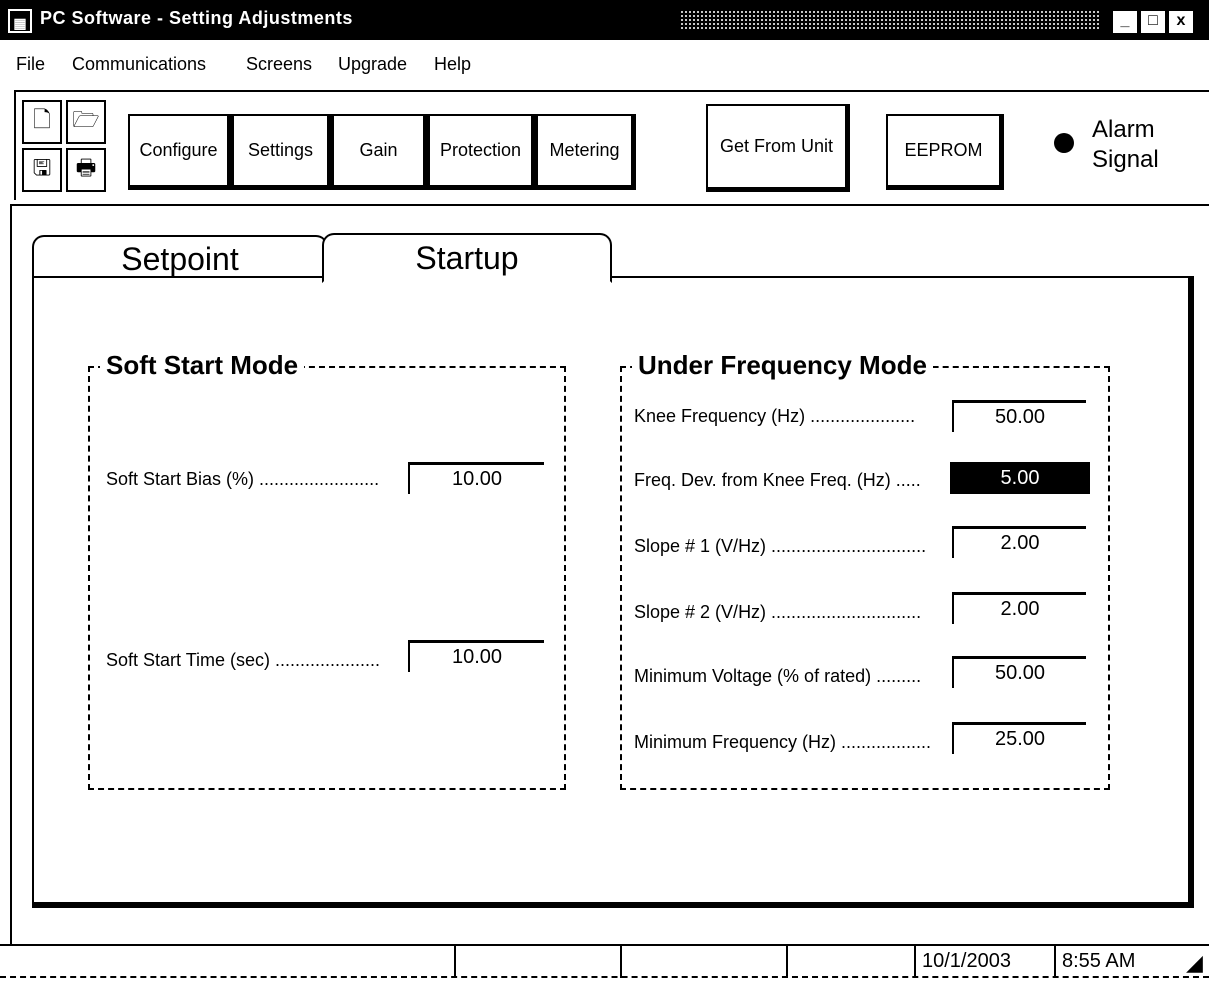 Image resolution: width=1209 pixels, height=981 pixels. I want to click on status-date: 10/1/2003, so click(984, 962).